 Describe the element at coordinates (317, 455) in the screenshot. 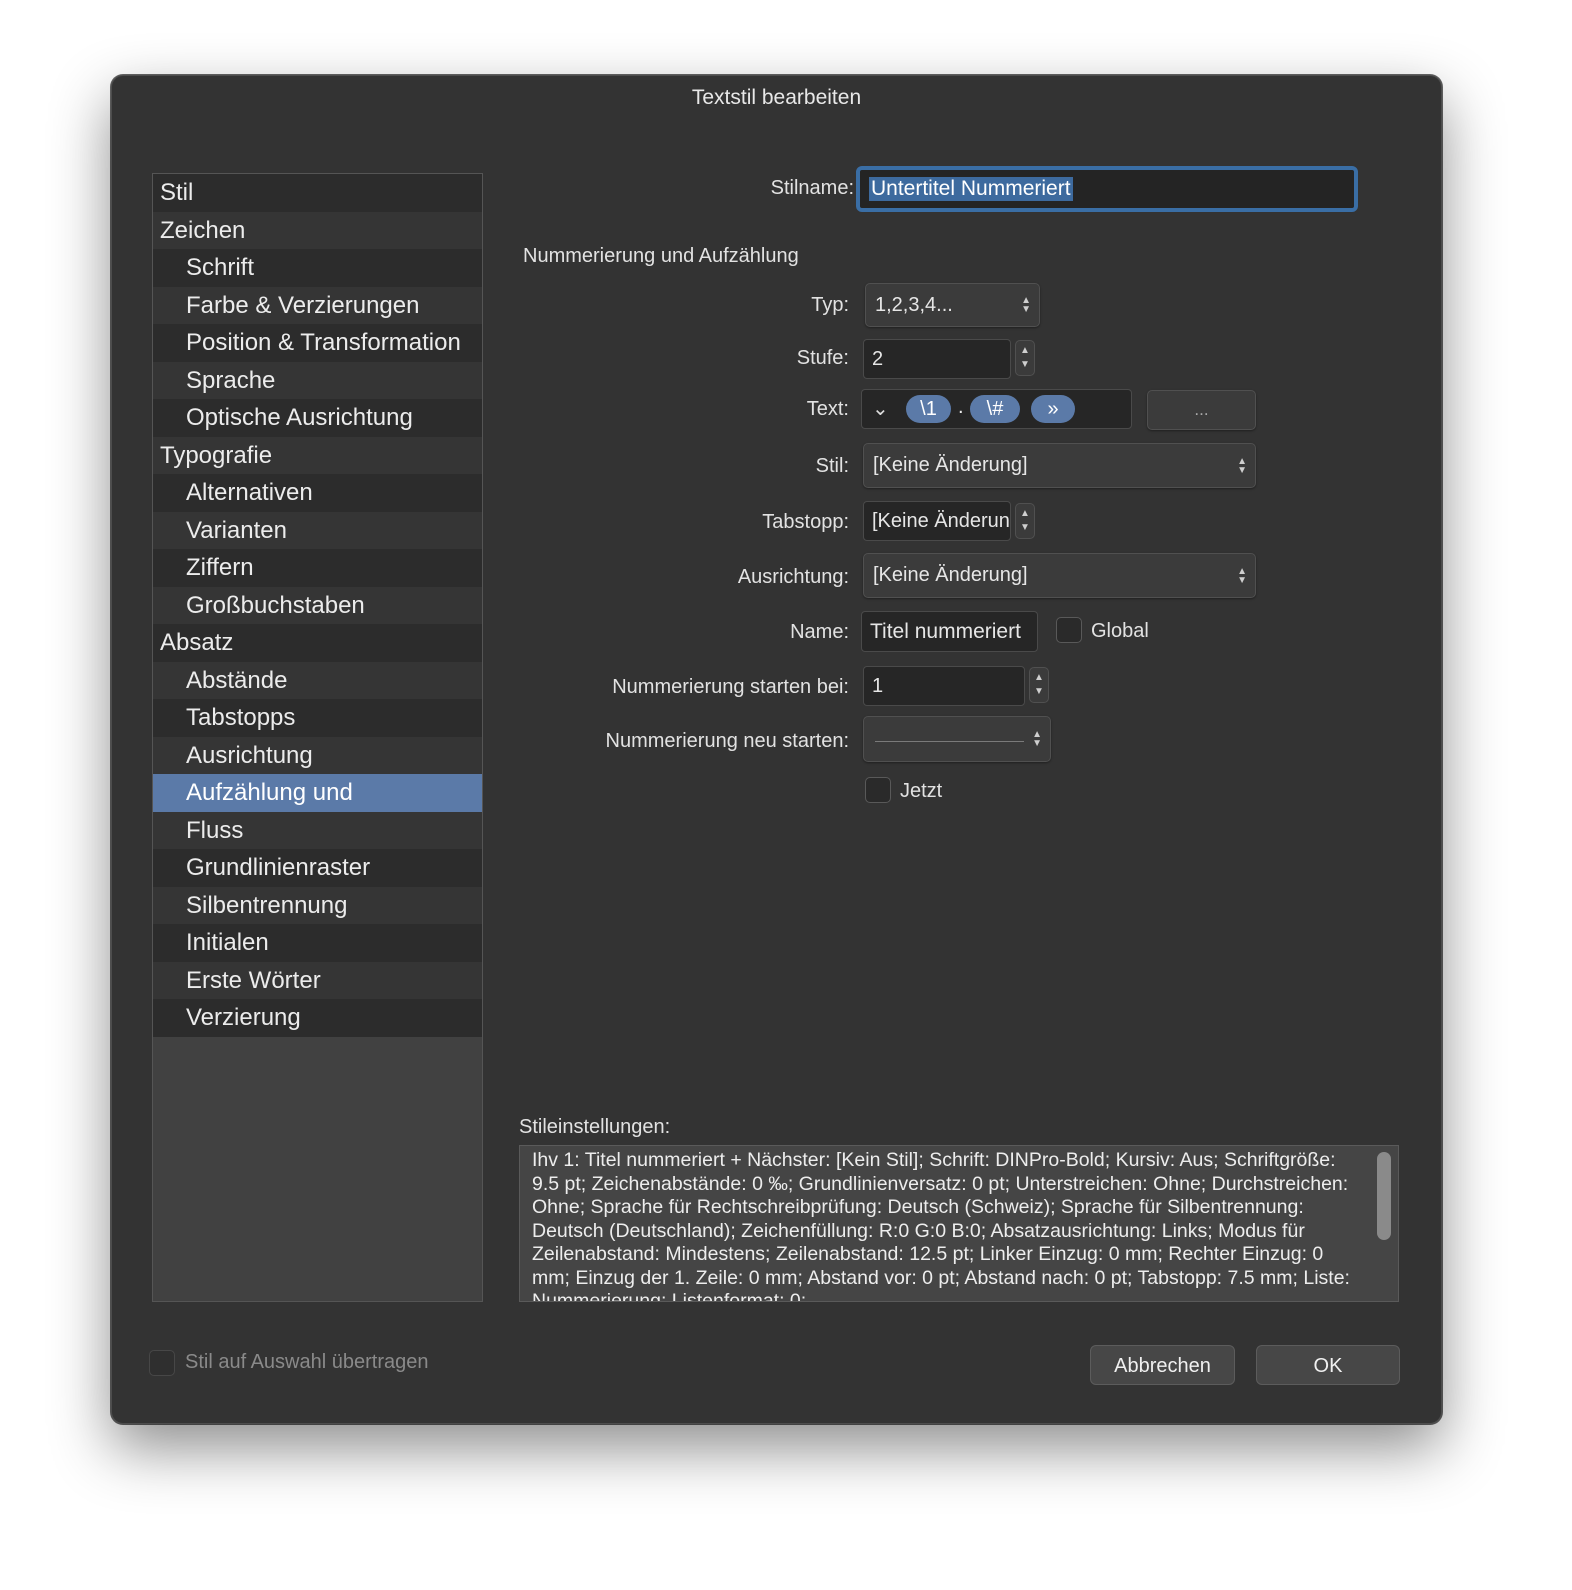

I see `sidebar-item: Typografie` at that location.